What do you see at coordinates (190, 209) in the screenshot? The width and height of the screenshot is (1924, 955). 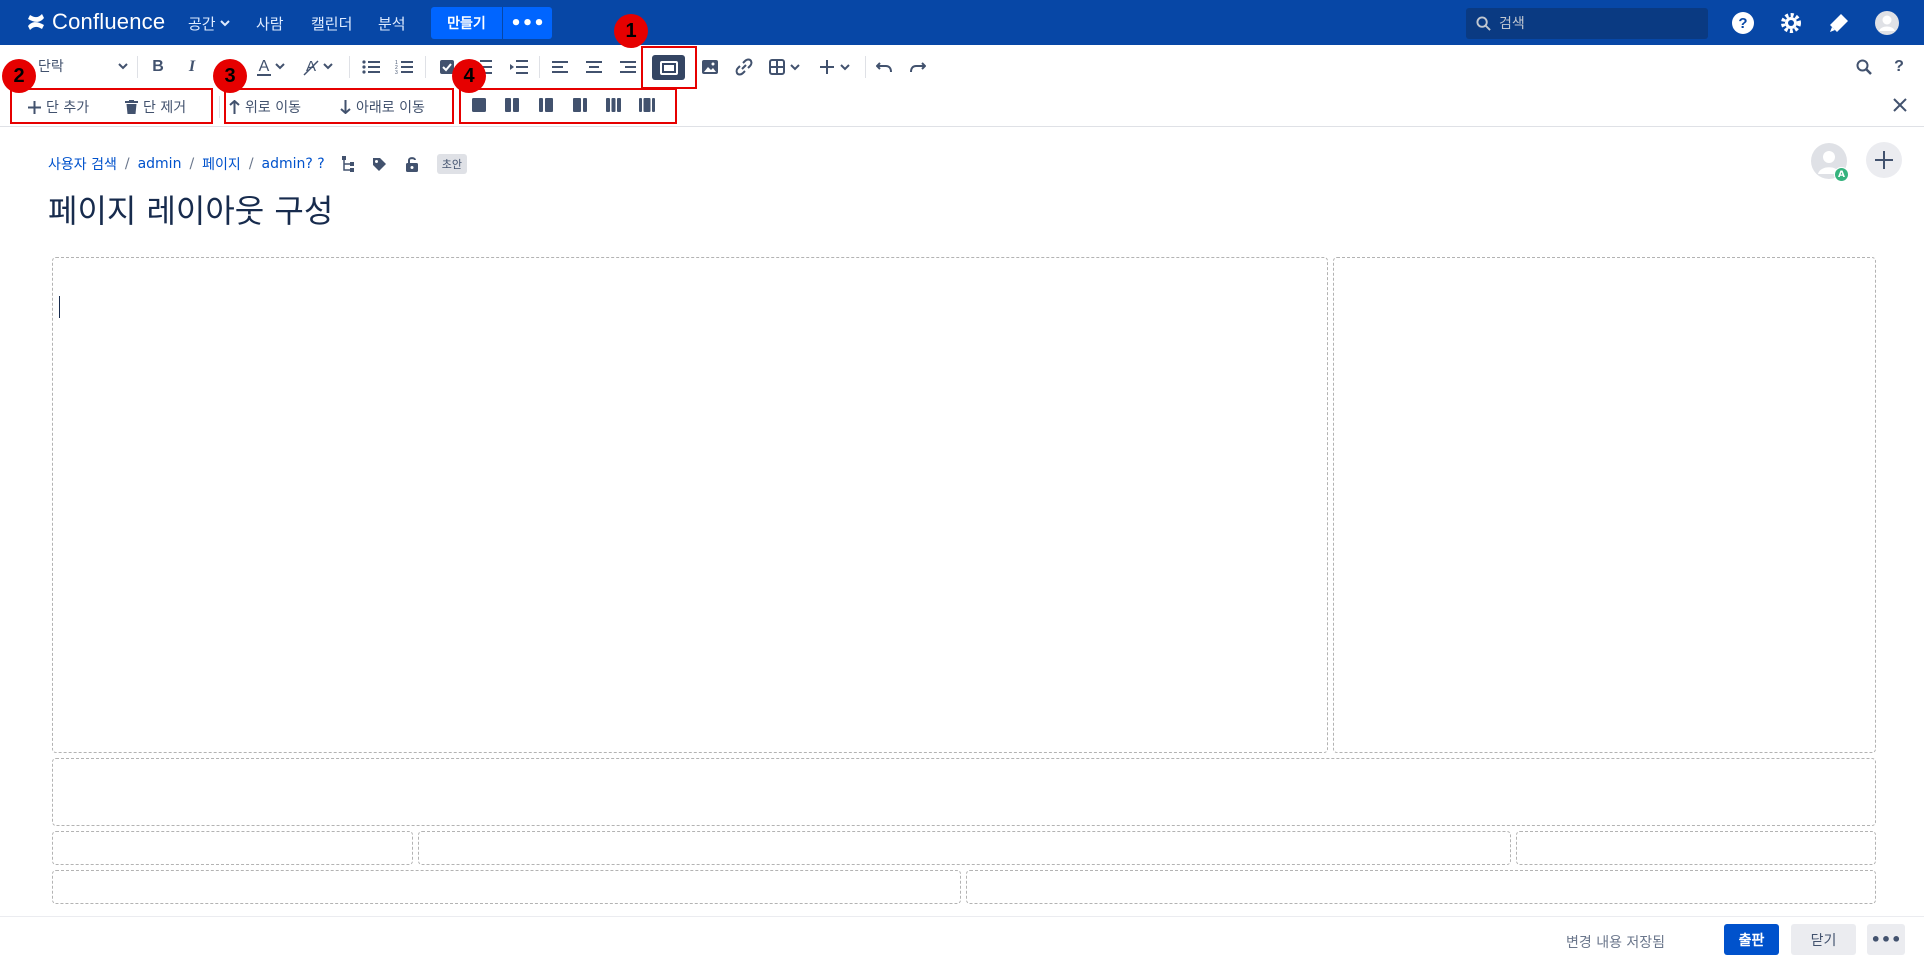 I see `page-title: 페이지 레이아웃 구성` at bounding box center [190, 209].